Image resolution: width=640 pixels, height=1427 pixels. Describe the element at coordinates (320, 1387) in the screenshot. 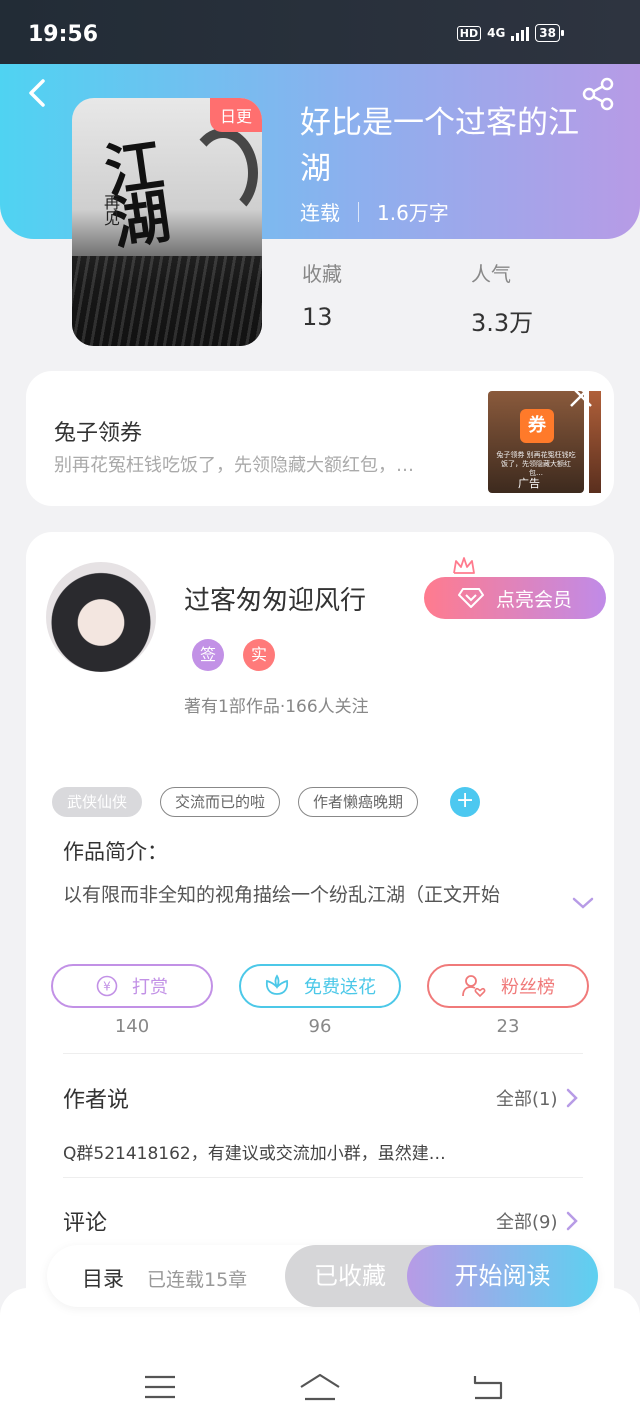

I see `home-icon` at that location.